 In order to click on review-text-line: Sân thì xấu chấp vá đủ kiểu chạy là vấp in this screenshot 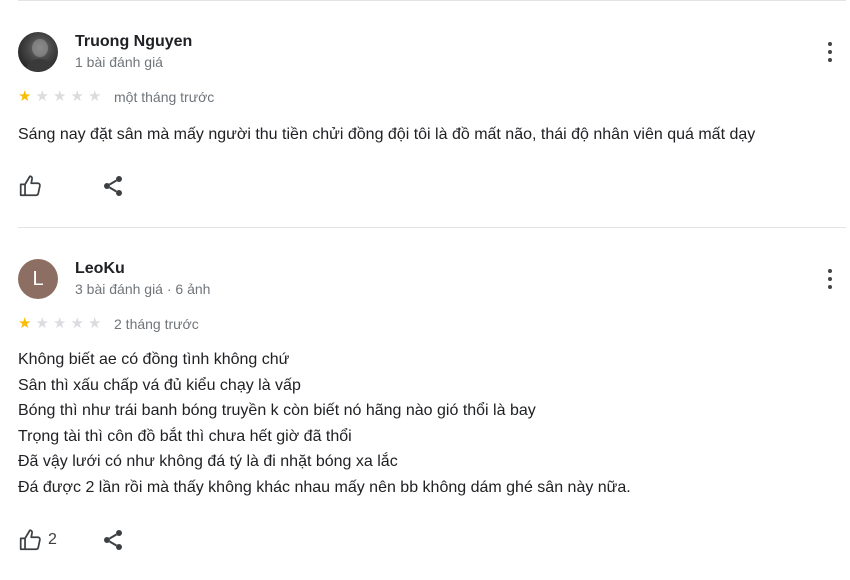, I will do `click(159, 385)`.